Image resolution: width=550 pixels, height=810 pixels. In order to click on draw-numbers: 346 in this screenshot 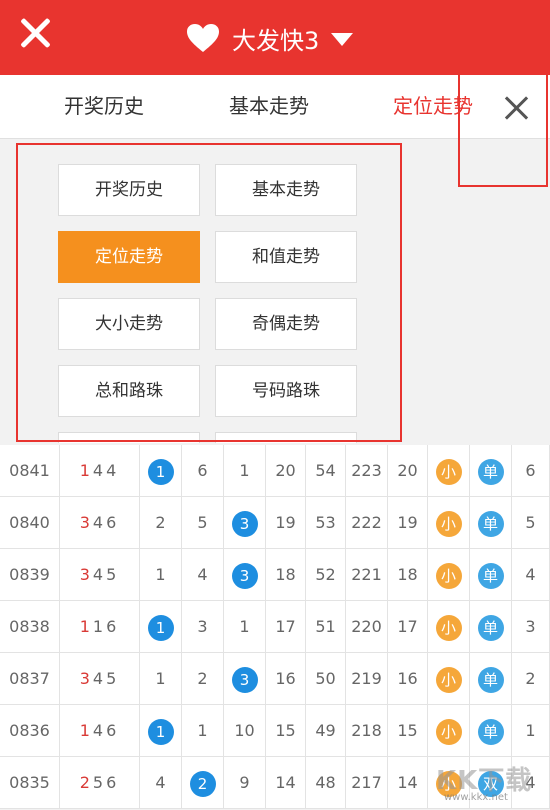, I will do `click(100, 522)`.